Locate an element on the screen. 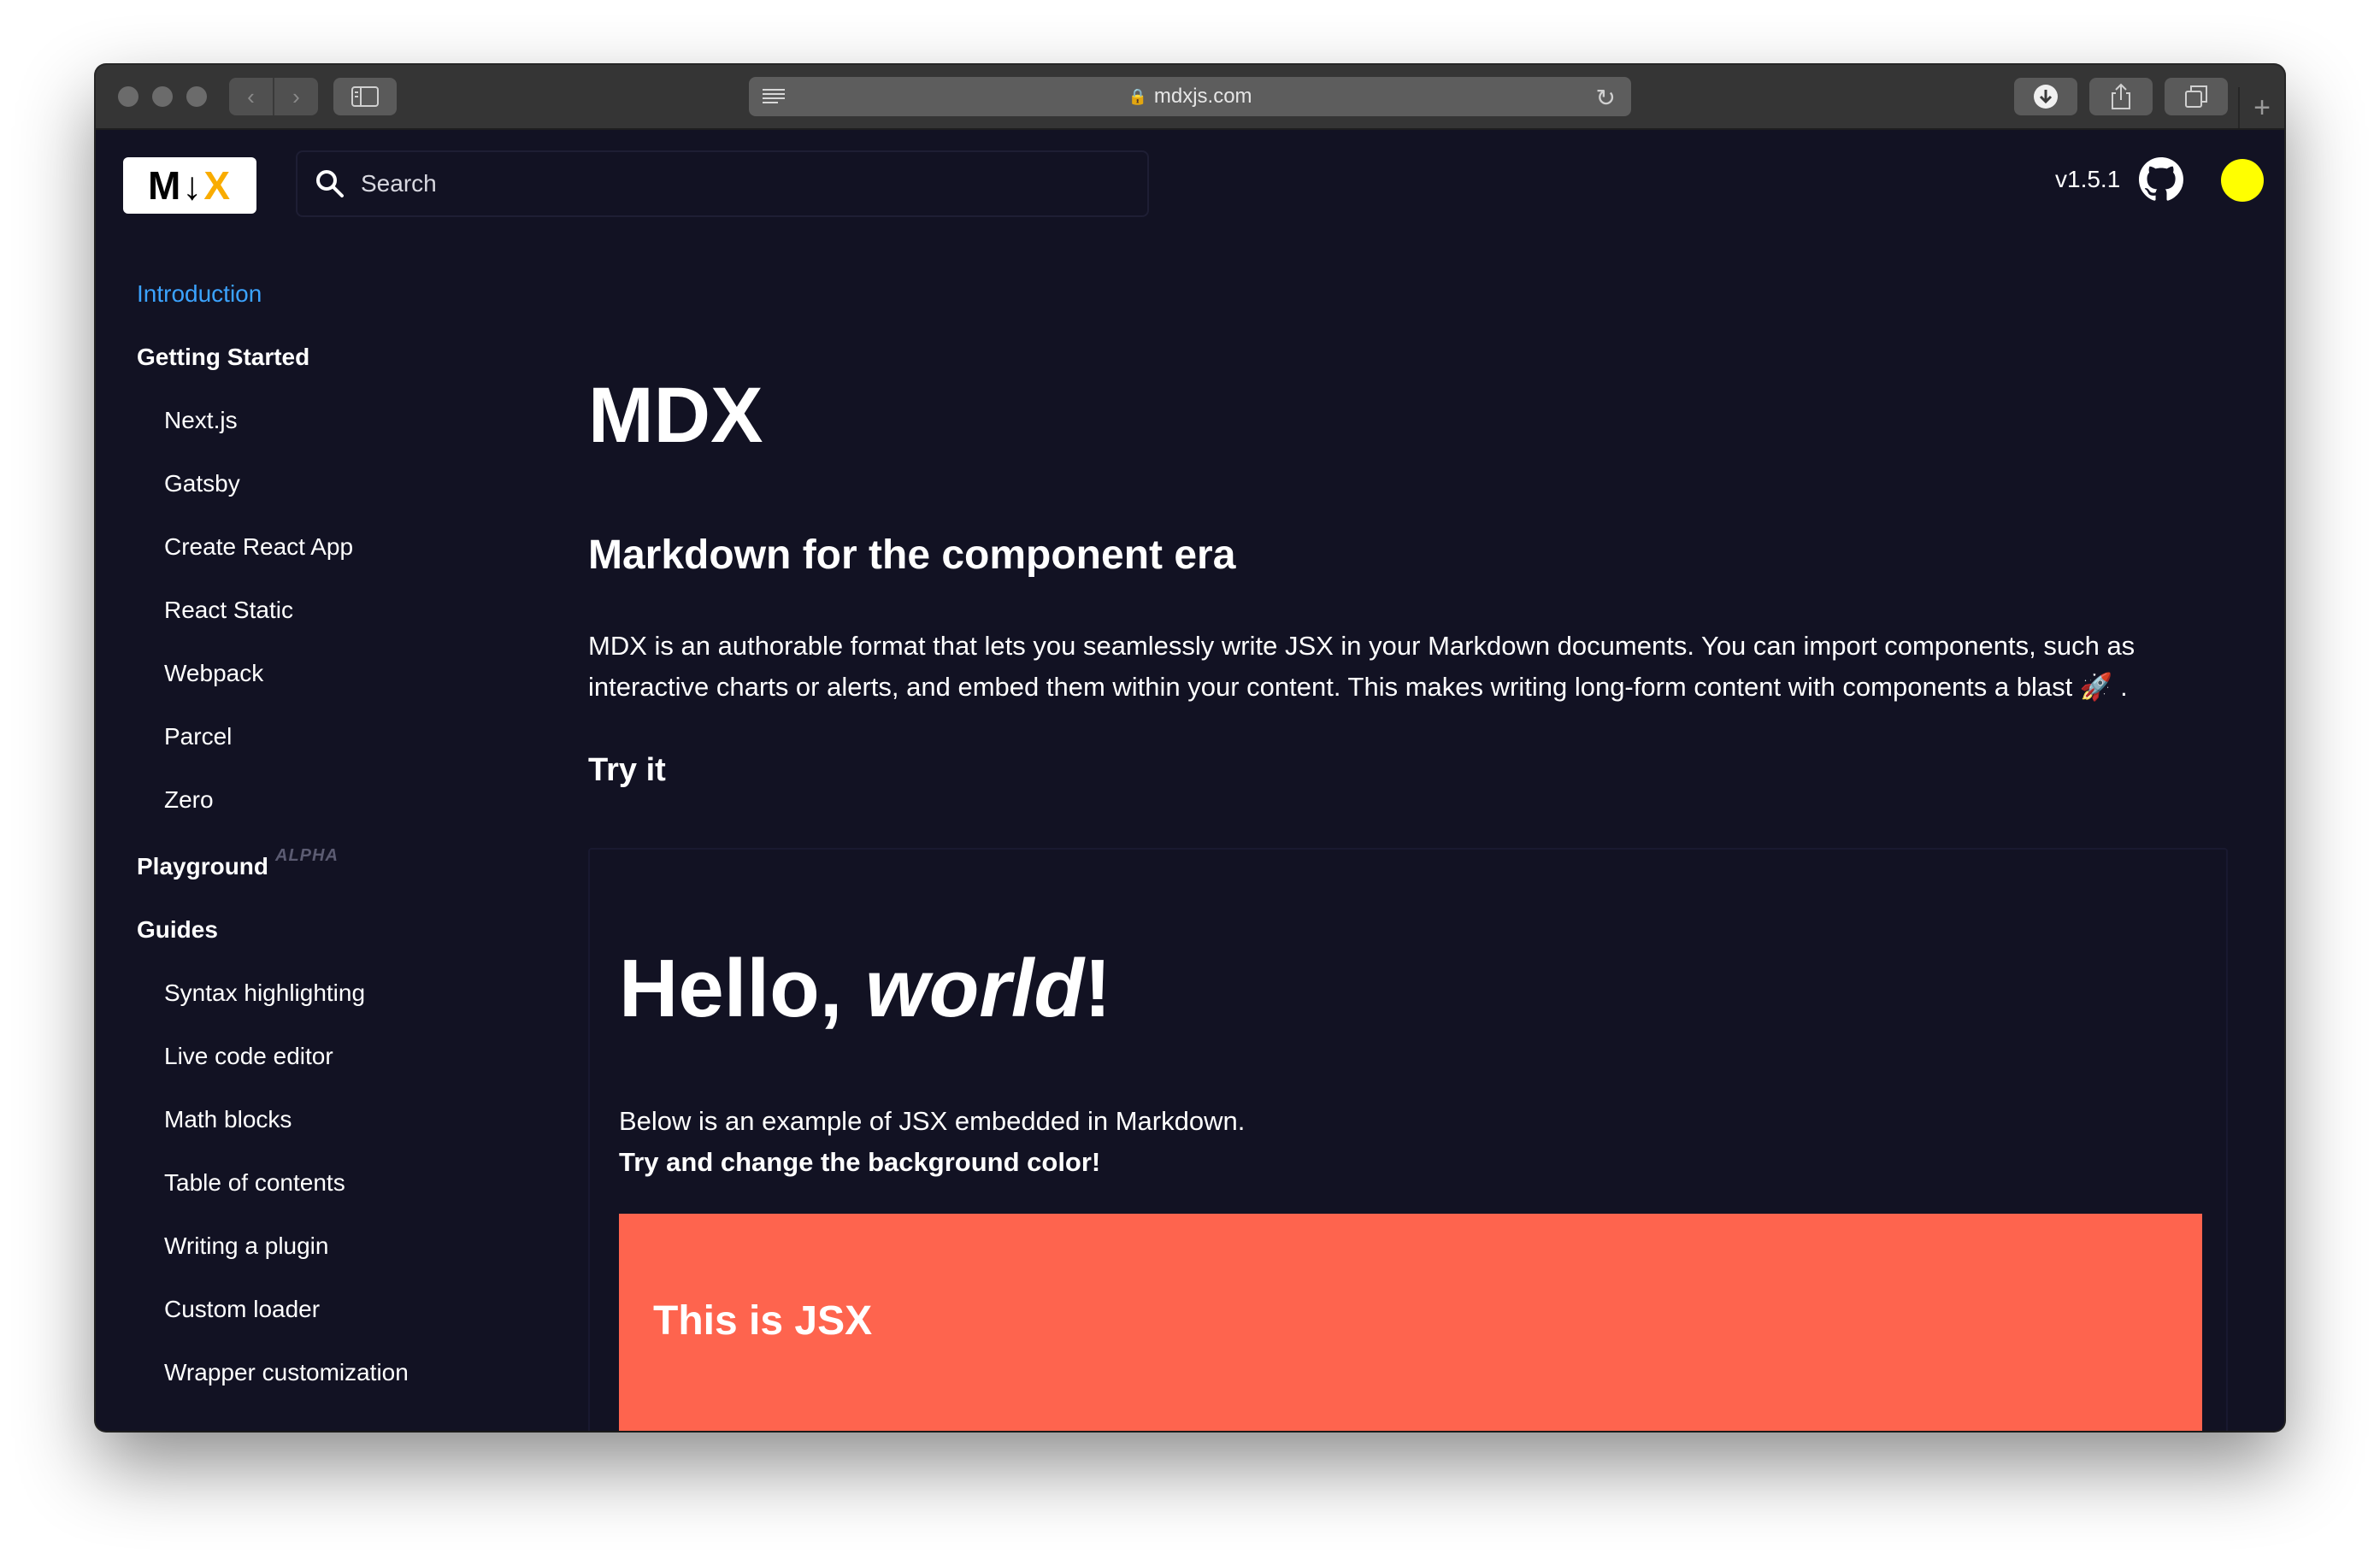 The height and width of the screenshot is (1559, 2380). address-bar: 🔒 mdxjs.com ↻ is located at coordinates (1190, 96).